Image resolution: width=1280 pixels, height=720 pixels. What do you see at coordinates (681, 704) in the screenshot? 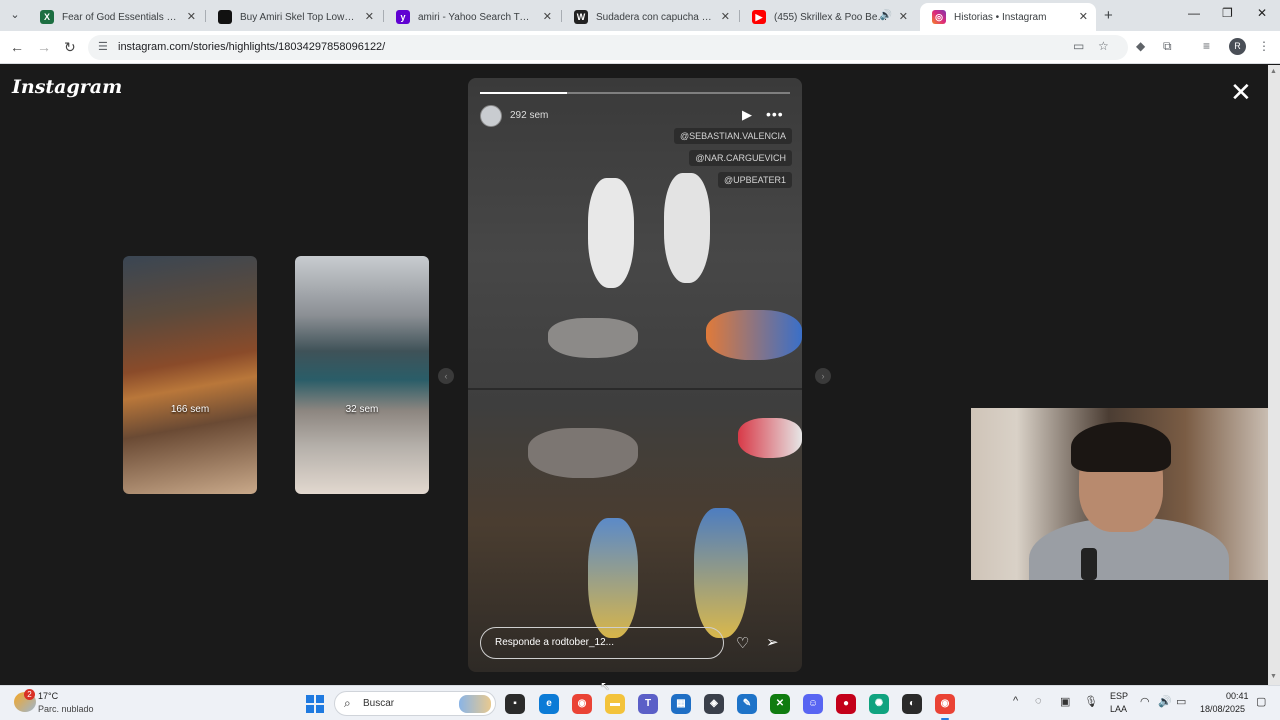
I see `calculator-icon: ▦` at bounding box center [681, 704].